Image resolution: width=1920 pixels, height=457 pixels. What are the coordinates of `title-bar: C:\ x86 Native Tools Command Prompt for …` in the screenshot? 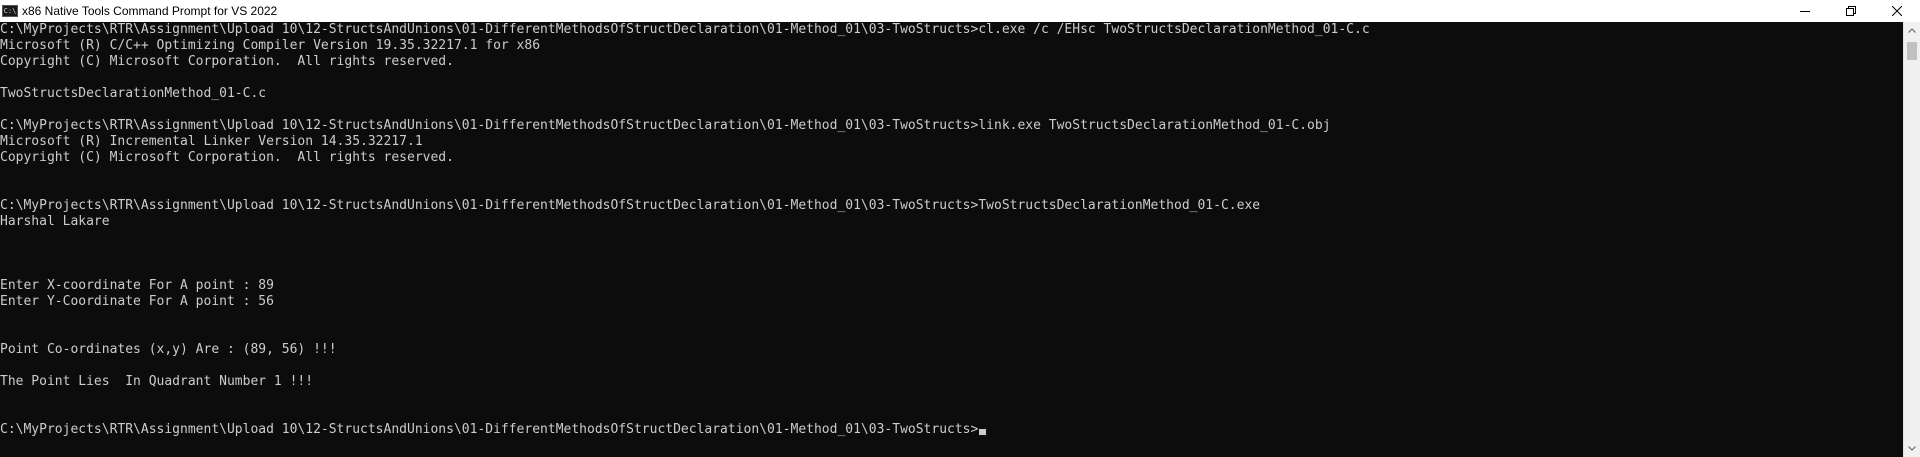 It's located at (960, 11).